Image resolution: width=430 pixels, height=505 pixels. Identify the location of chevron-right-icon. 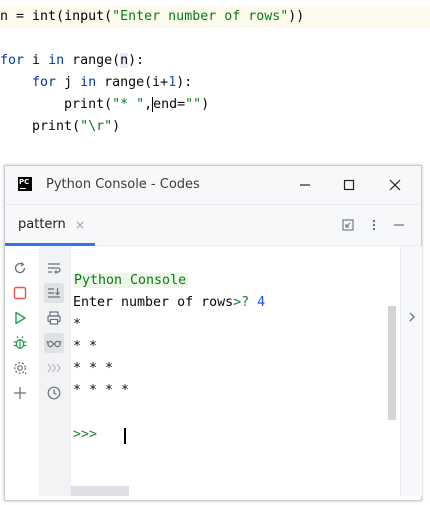
(412, 317).